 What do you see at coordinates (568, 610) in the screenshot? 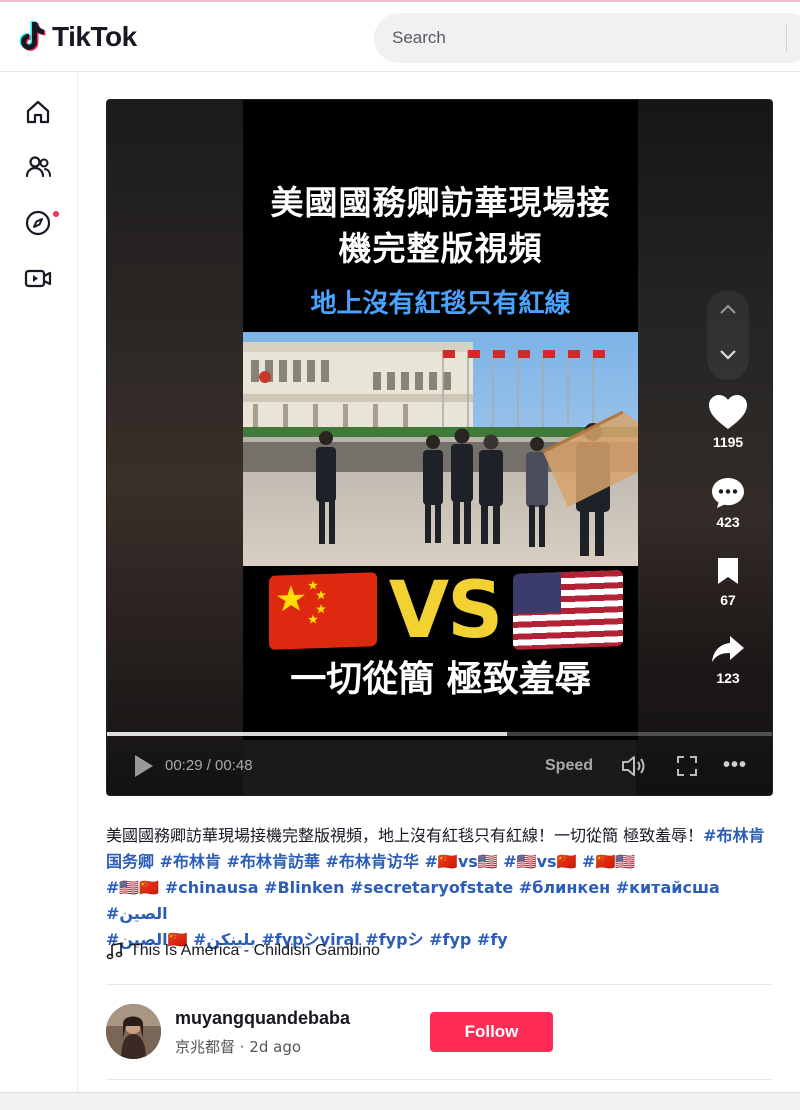
I see `usa-flag-icon` at bounding box center [568, 610].